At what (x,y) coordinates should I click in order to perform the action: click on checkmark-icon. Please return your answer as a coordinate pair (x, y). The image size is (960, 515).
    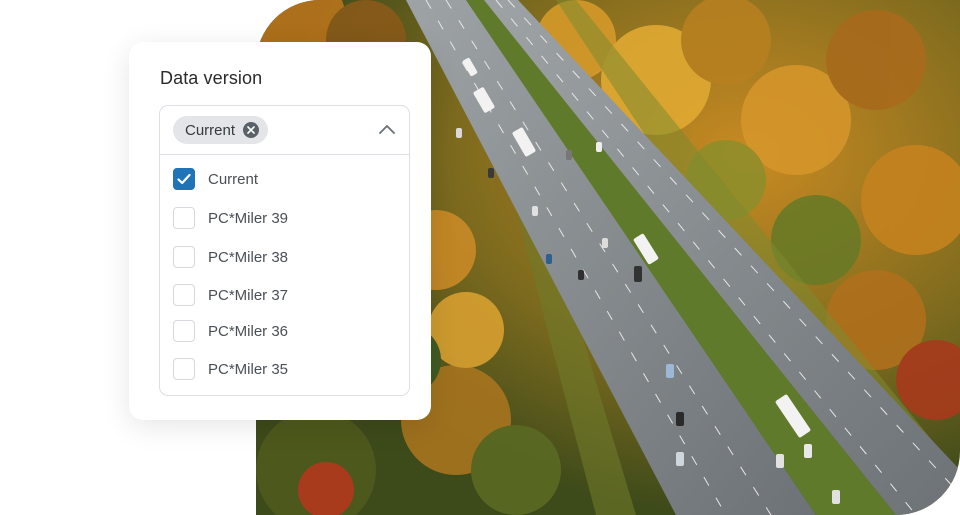
    Looking at the image, I should click on (184, 179).